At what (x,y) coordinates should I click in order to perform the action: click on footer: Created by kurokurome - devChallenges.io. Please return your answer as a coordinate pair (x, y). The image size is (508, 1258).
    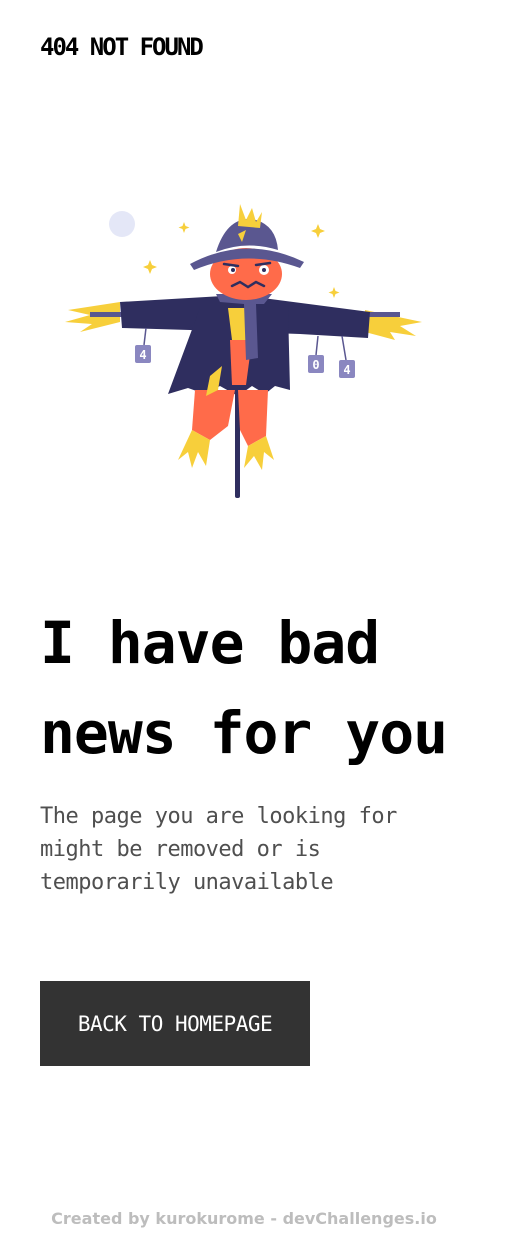
    Looking at the image, I should click on (244, 1219).